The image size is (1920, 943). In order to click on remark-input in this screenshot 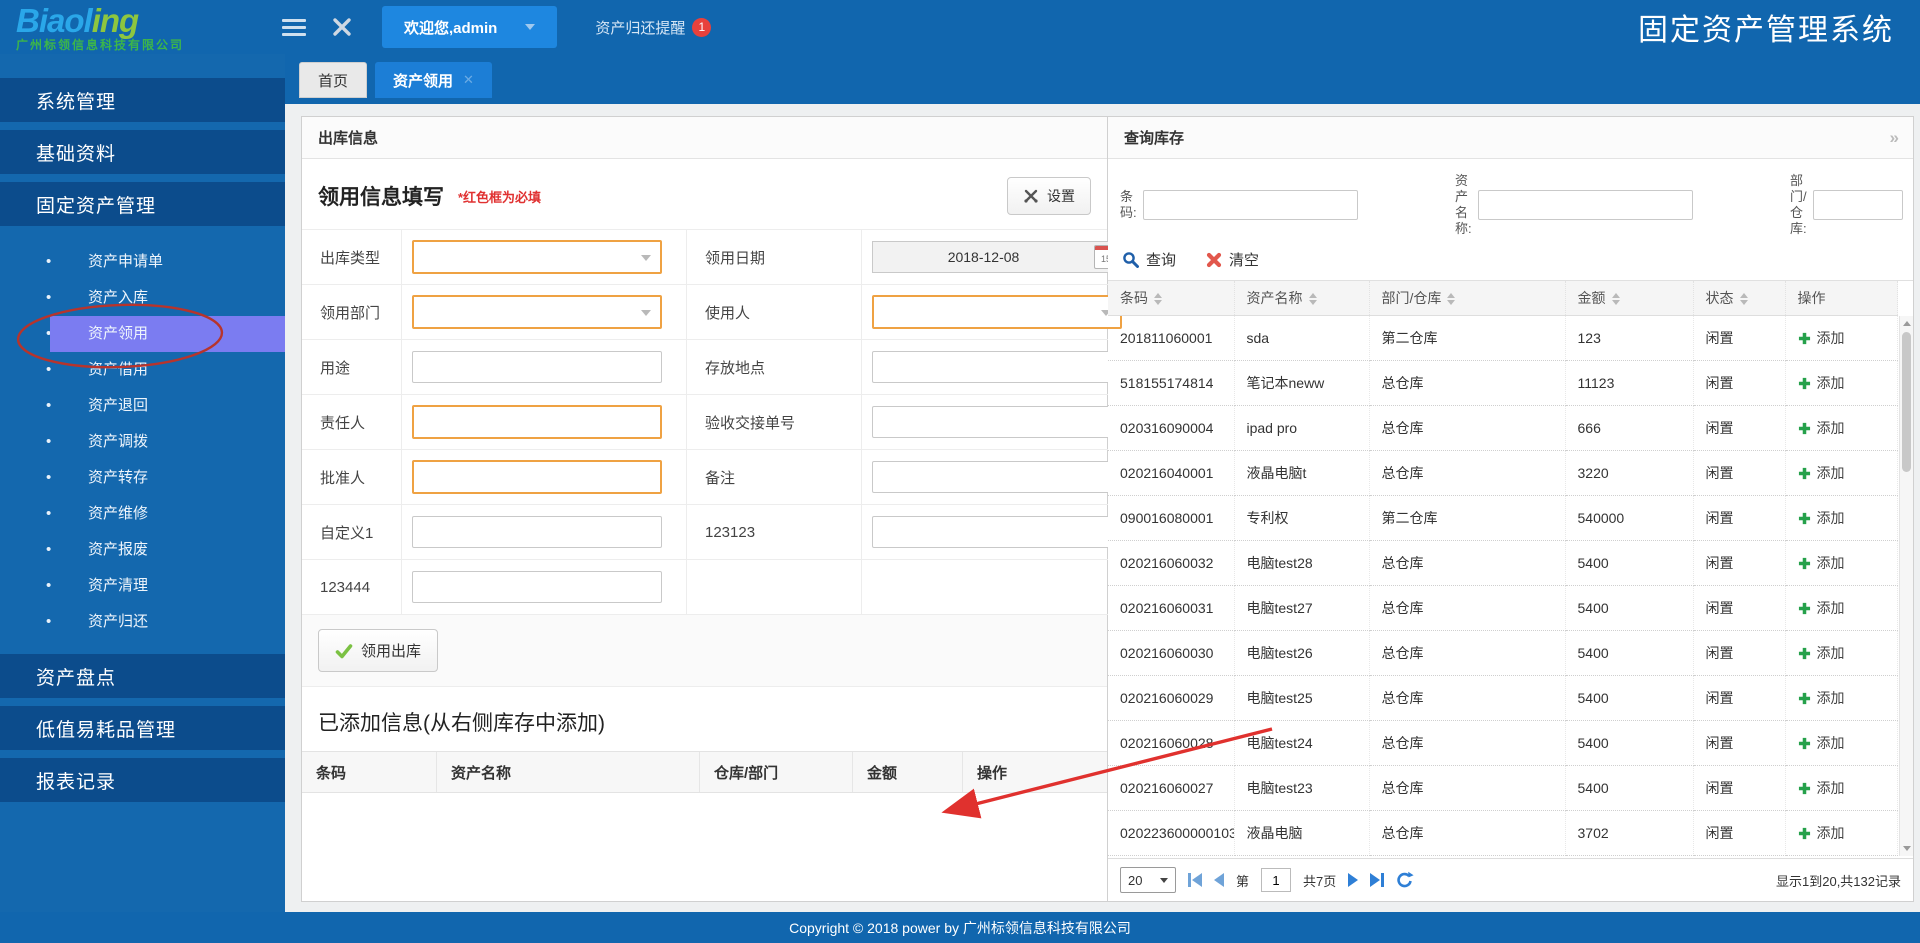, I will do `click(997, 477)`.